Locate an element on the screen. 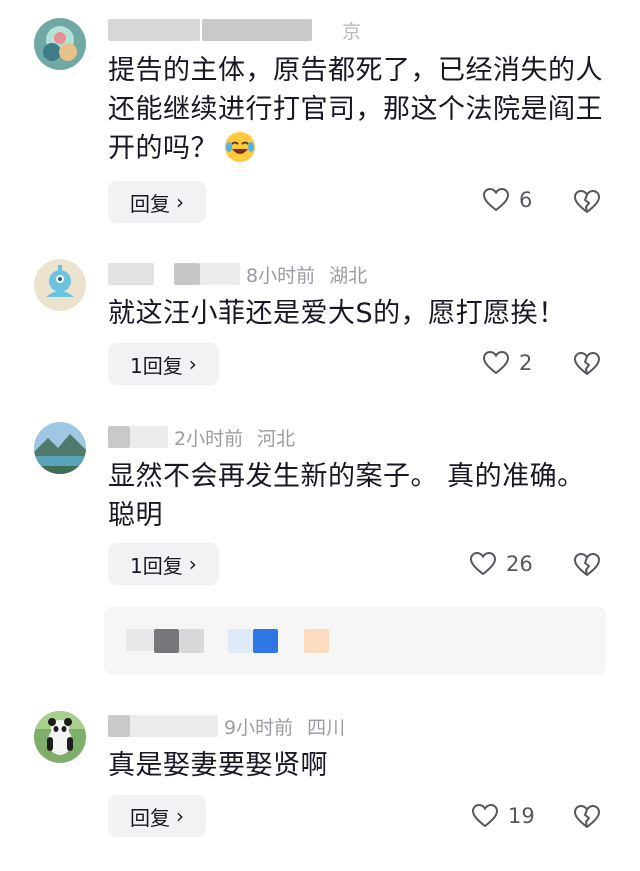 The height and width of the screenshot is (871, 640). comment-text: 真是娶妻要娶贤啊 is located at coordinates (358, 765).